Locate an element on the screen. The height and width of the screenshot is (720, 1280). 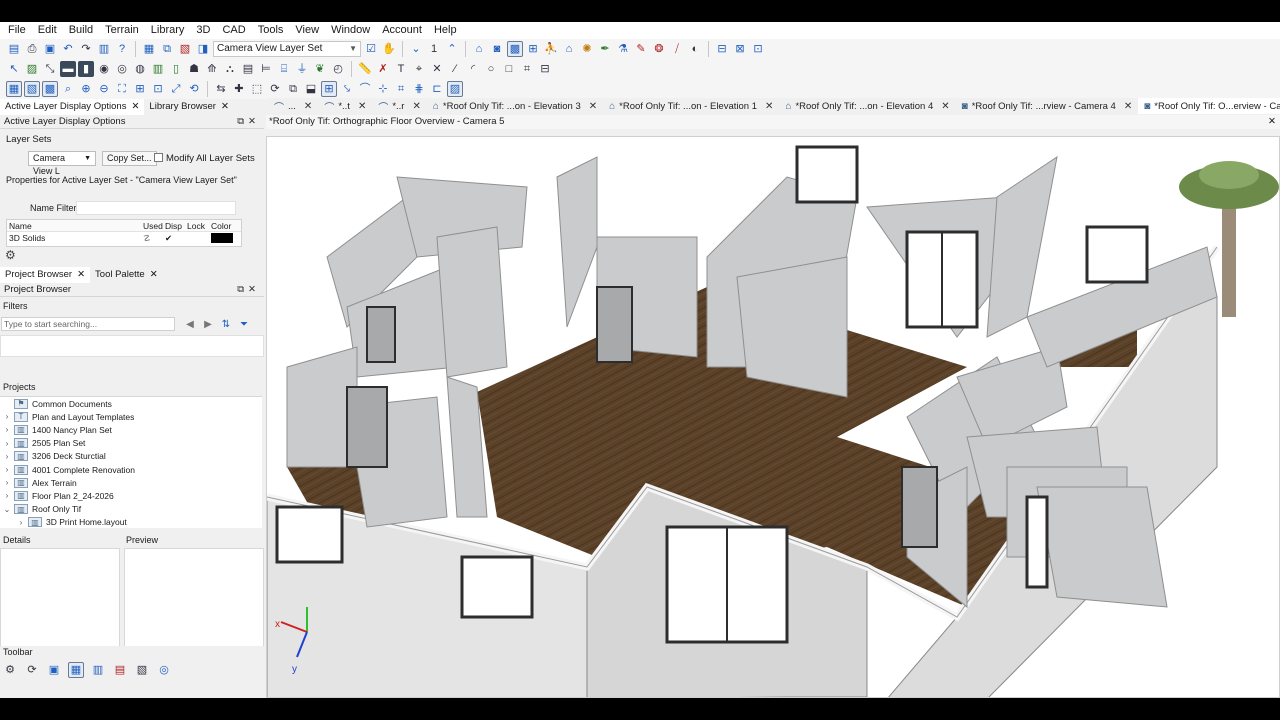
display-mode-3-icon: ▩ is located at coordinates (50, 89).